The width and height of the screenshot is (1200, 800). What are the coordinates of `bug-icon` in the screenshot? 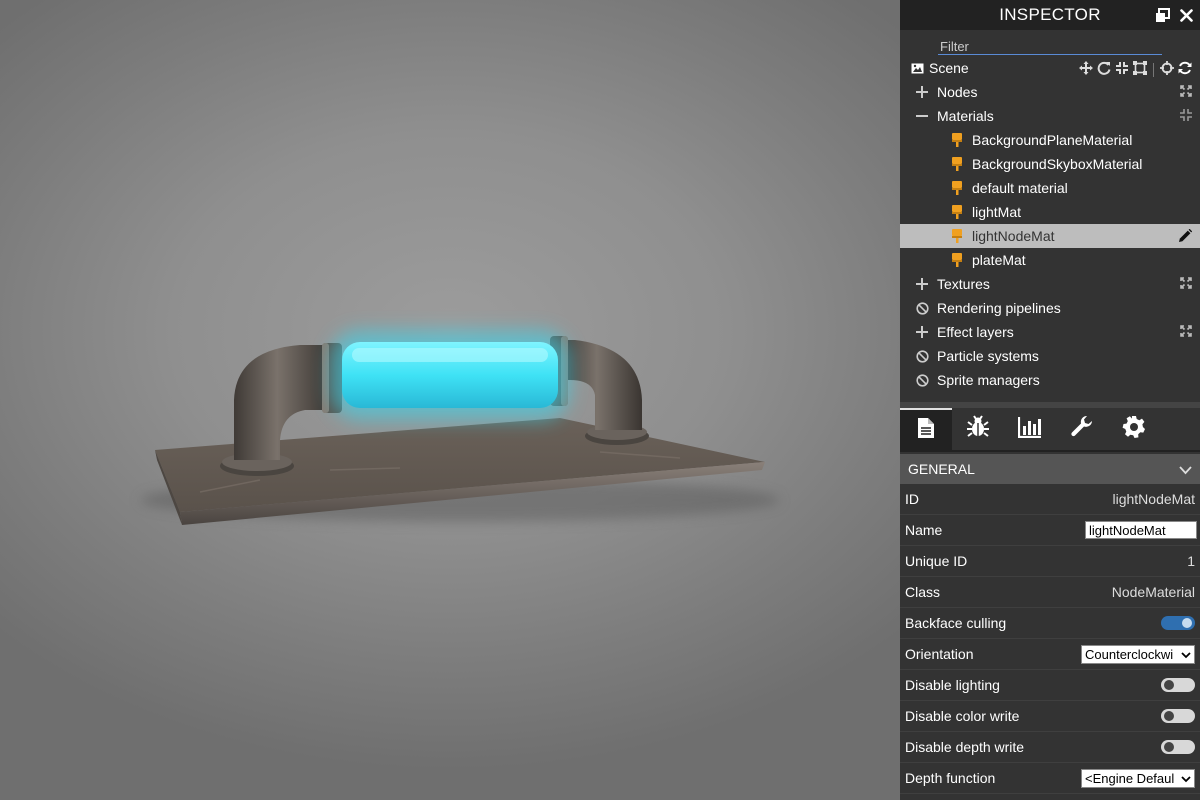 It's located at (978, 429).